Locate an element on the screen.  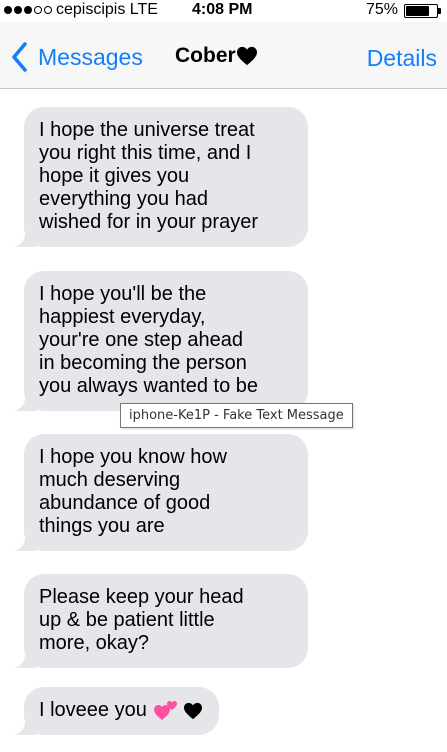
battery-icon is located at coordinates (421, 11).